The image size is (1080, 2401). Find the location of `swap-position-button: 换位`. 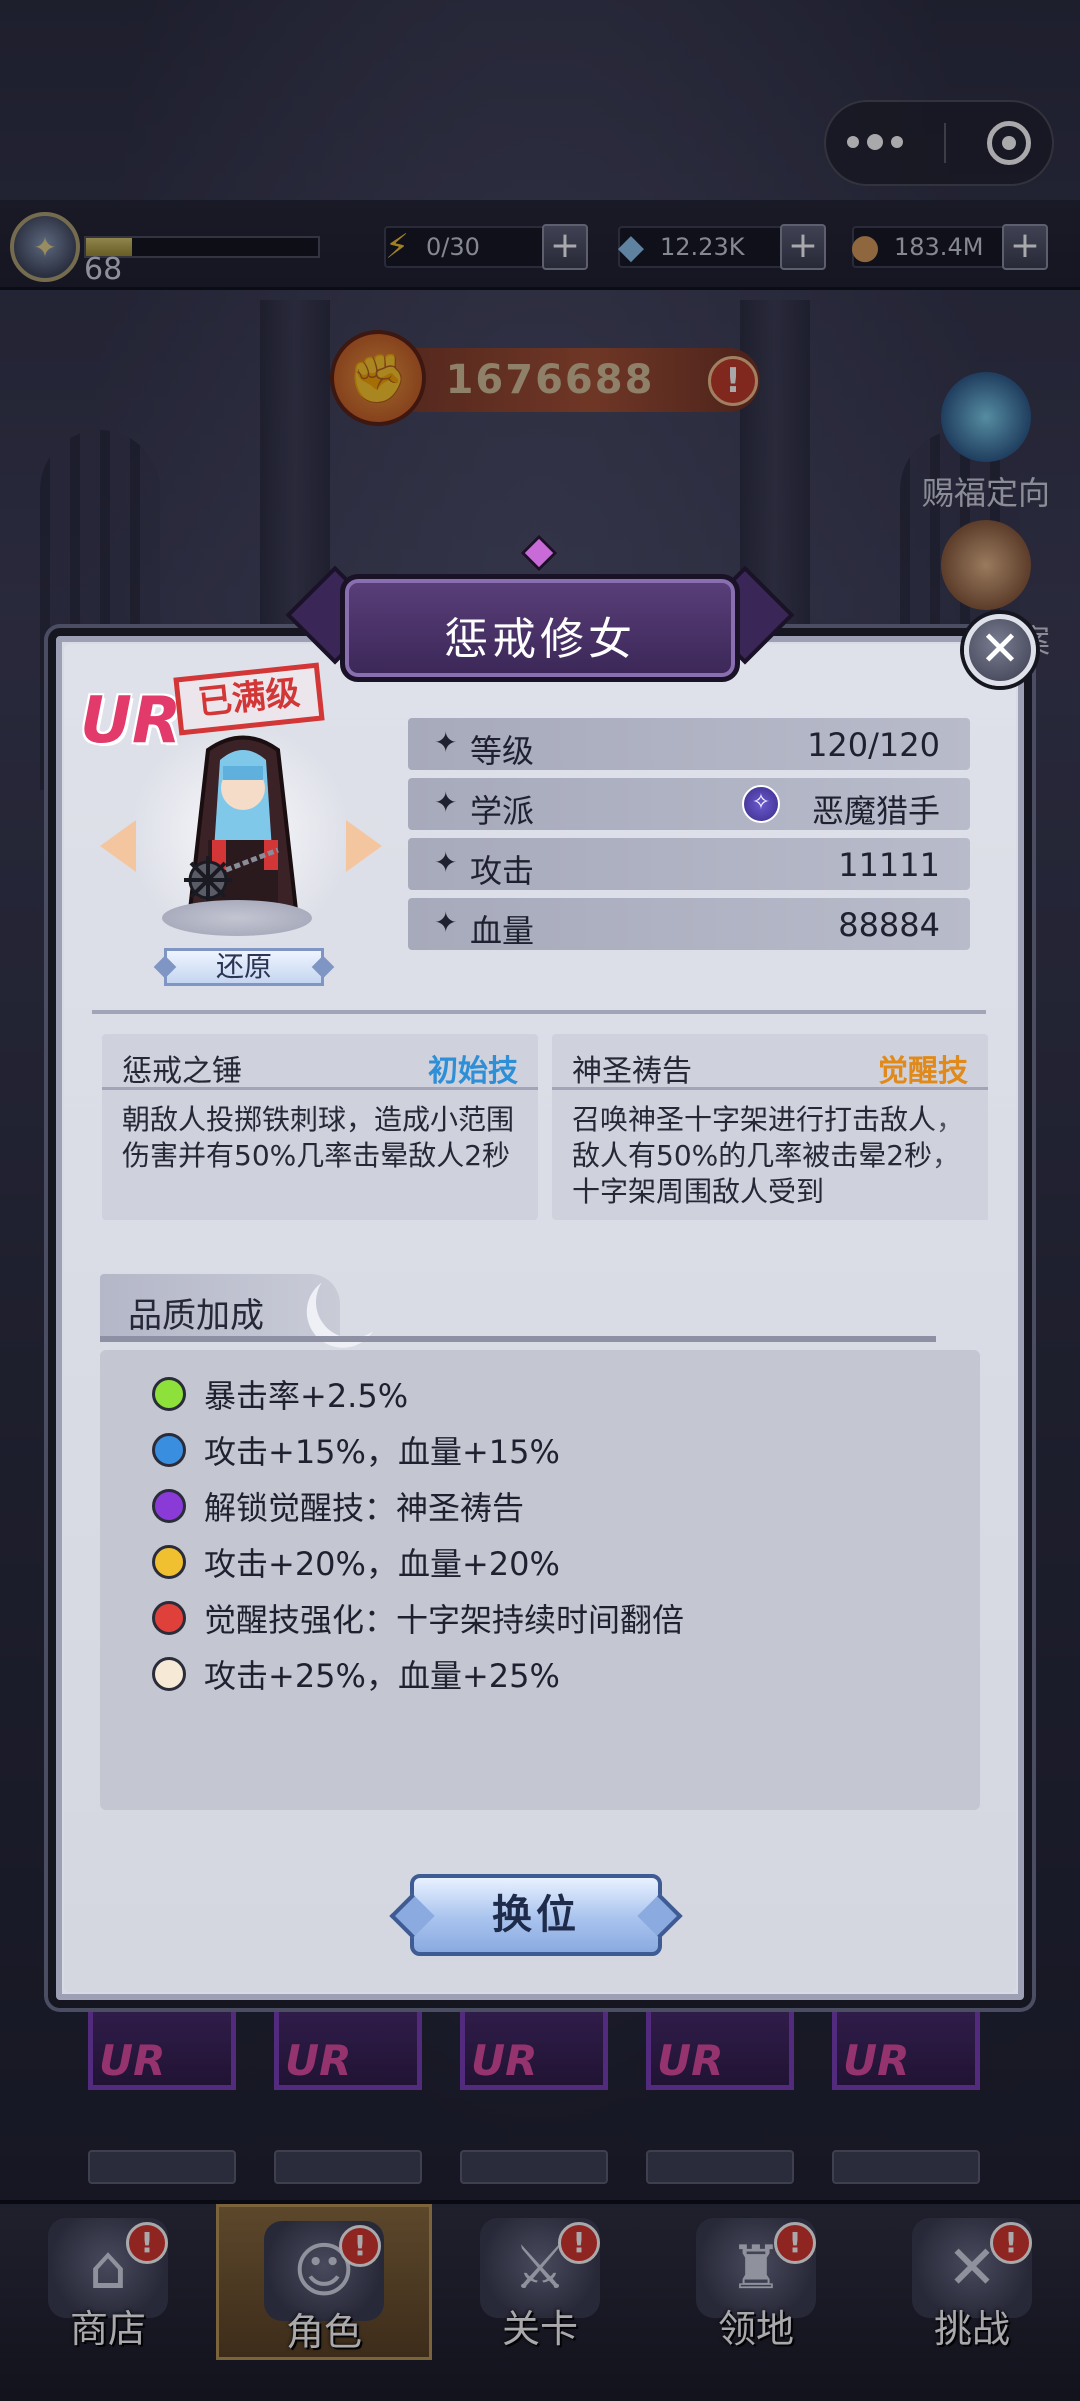

swap-position-button: 换位 is located at coordinates (536, 1915).